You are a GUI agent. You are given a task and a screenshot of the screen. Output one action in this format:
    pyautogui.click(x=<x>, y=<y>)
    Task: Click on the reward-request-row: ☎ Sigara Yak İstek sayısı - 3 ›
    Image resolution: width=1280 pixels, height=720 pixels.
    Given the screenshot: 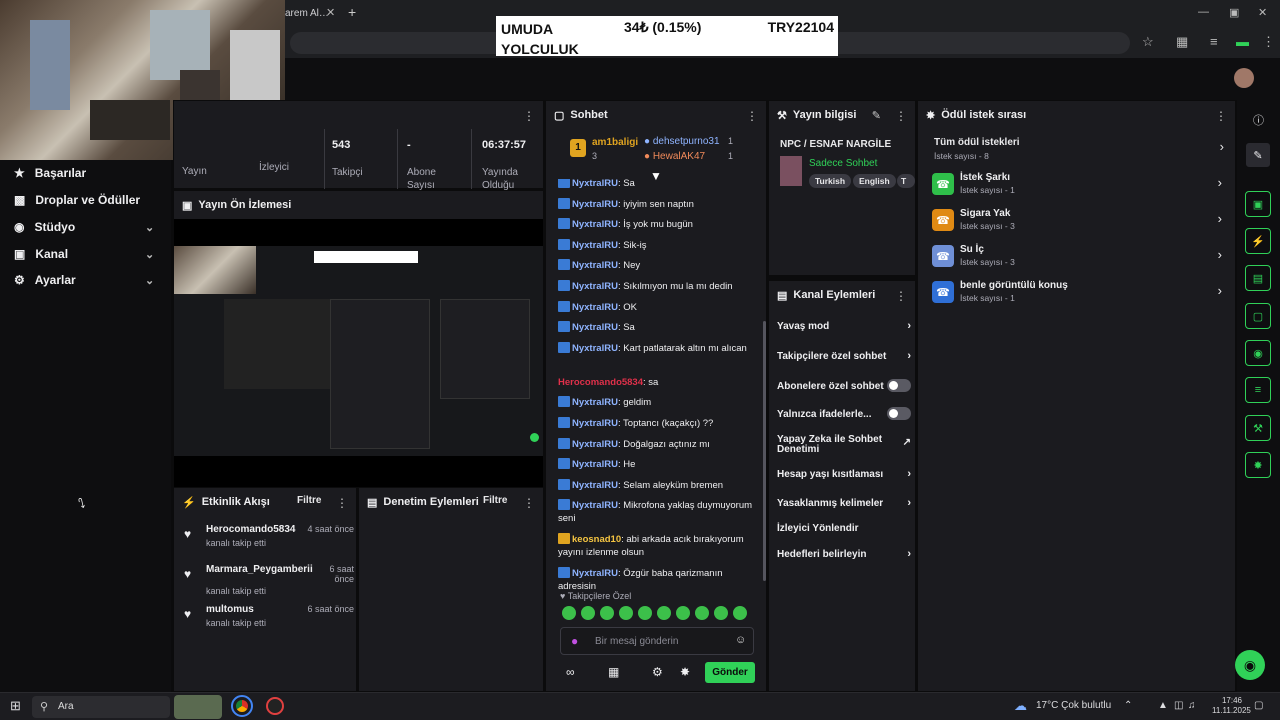 What is the action you would take?
    pyautogui.click(x=1077, y=221)
    